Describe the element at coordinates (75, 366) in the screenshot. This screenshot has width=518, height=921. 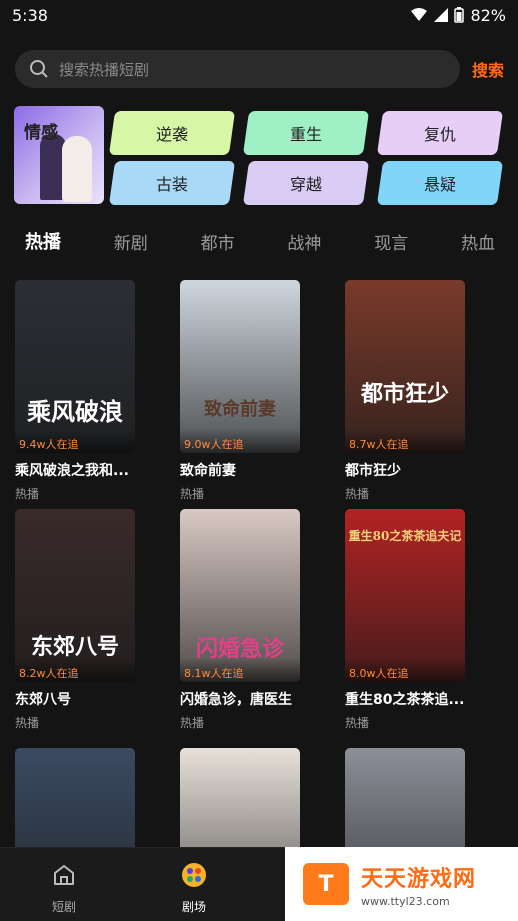
I see `drama-poster: 乘风破浪 9.4w人在追` at that location.